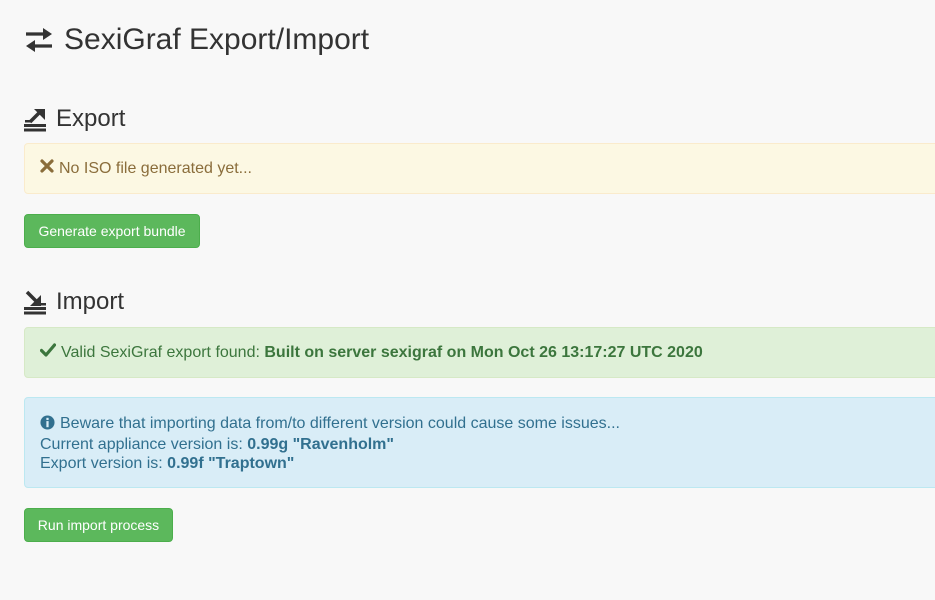  What do you see at coordinates (231, 463) in the screenshot?
I see `export-version-value: 0.99f "Traptown"` at bounding box center [231, 463].